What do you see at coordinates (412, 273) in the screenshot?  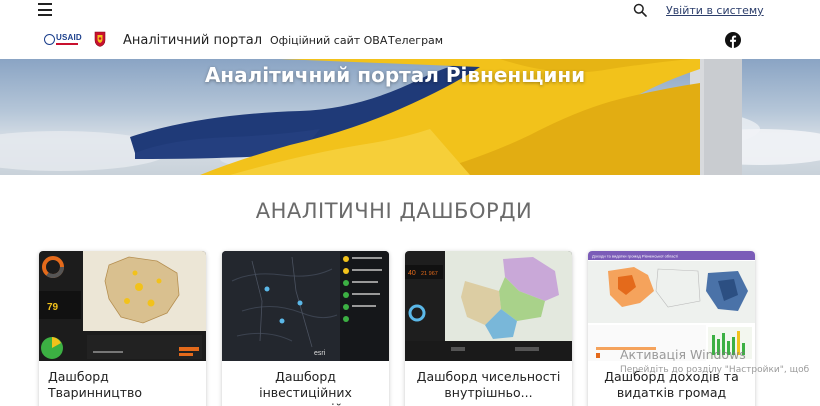 I see `idp-kpi-a: 40` at bounding box center [412, 273].